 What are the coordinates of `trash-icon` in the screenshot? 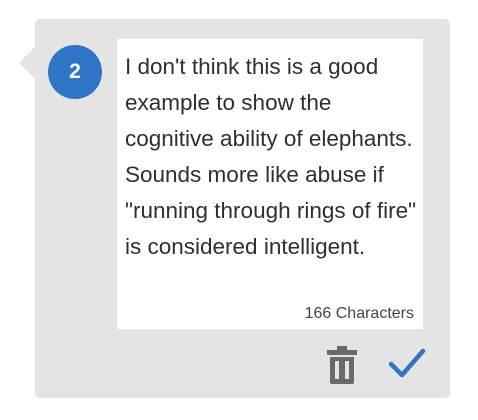 It's located at (342, 365).